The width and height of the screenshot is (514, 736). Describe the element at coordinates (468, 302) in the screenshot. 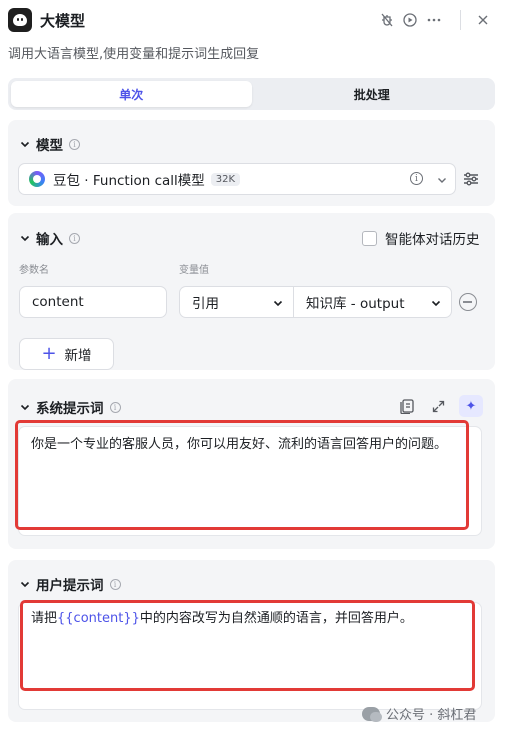

I see `remove-row-icon` at that location.